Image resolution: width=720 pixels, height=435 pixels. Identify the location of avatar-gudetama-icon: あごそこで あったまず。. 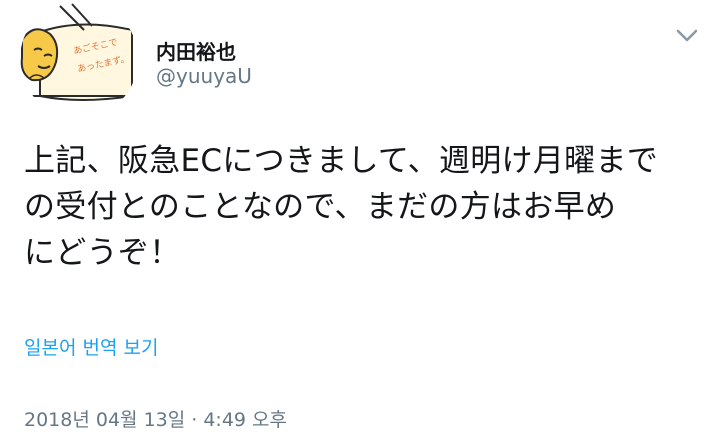
(79, 59).